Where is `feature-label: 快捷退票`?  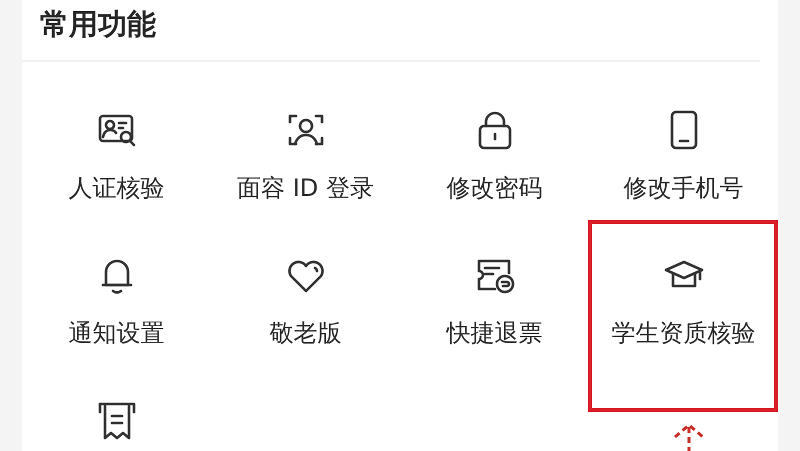 feature-label: 快捷退票 is located at coordinates (494, 333).